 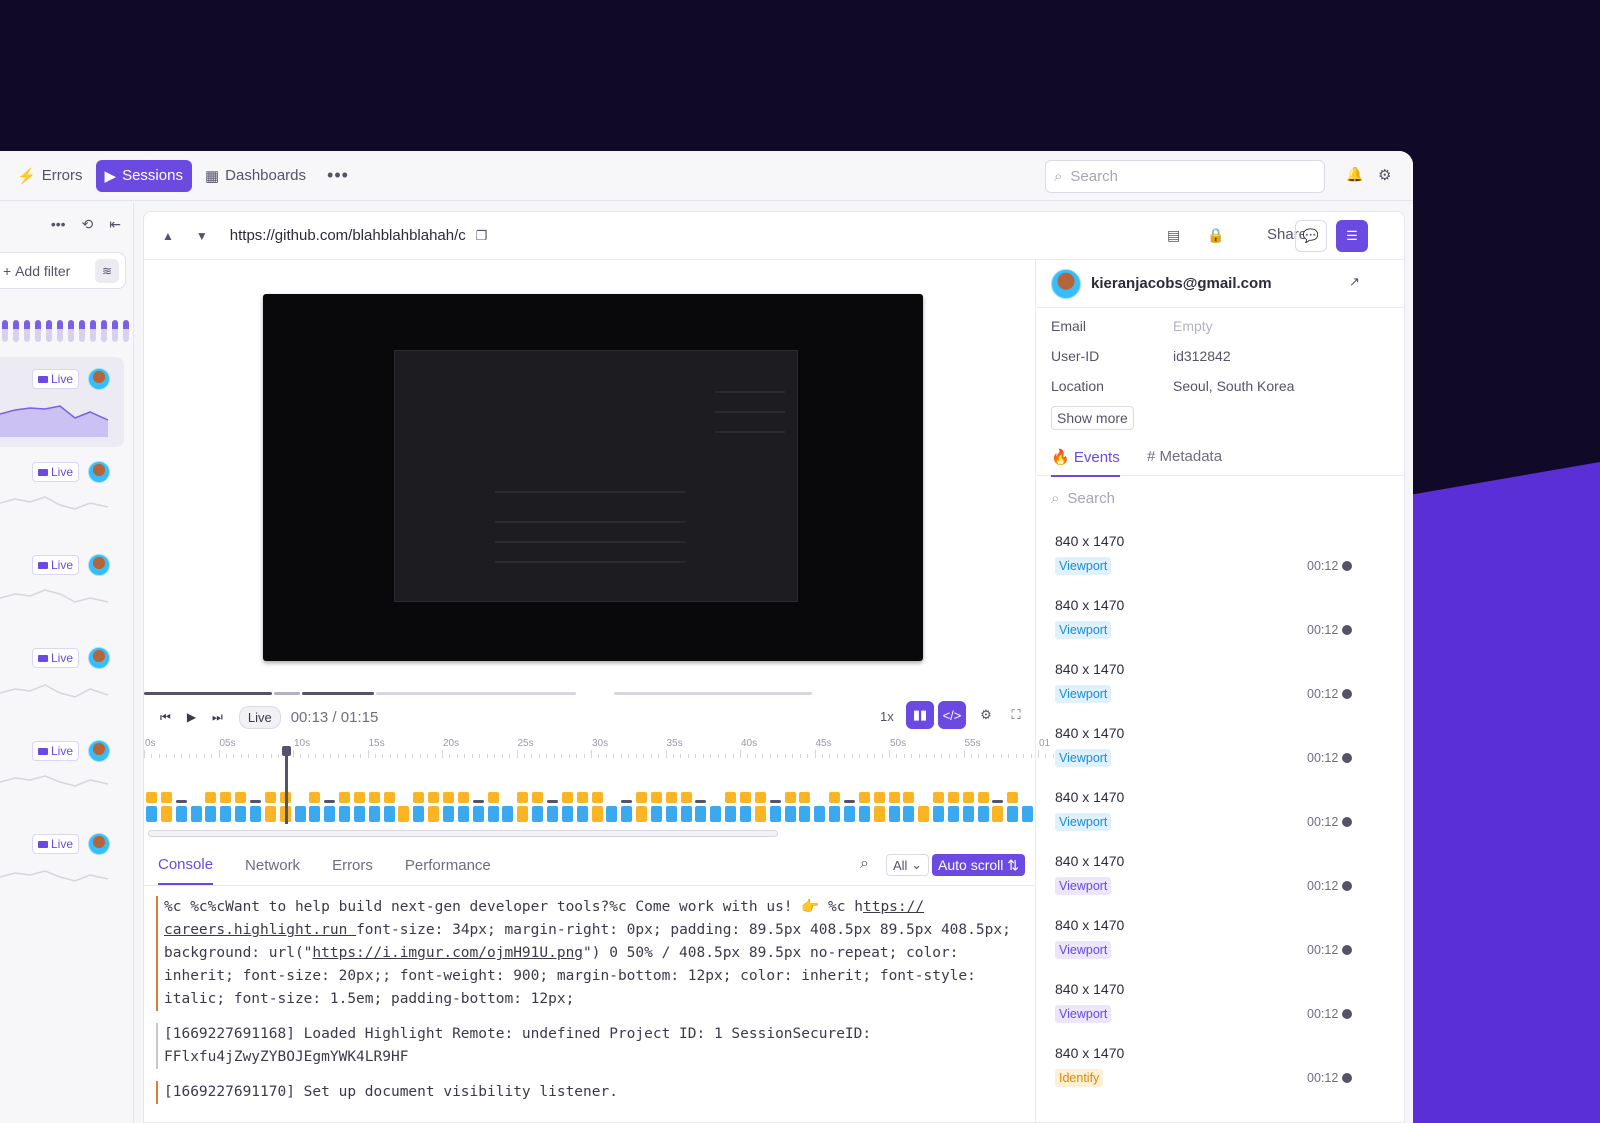 What do you see at coordinates (1016, 715) in the screenshot?
I see `fullscreen-icon: ⛶` at bounding box center [1016, 715].